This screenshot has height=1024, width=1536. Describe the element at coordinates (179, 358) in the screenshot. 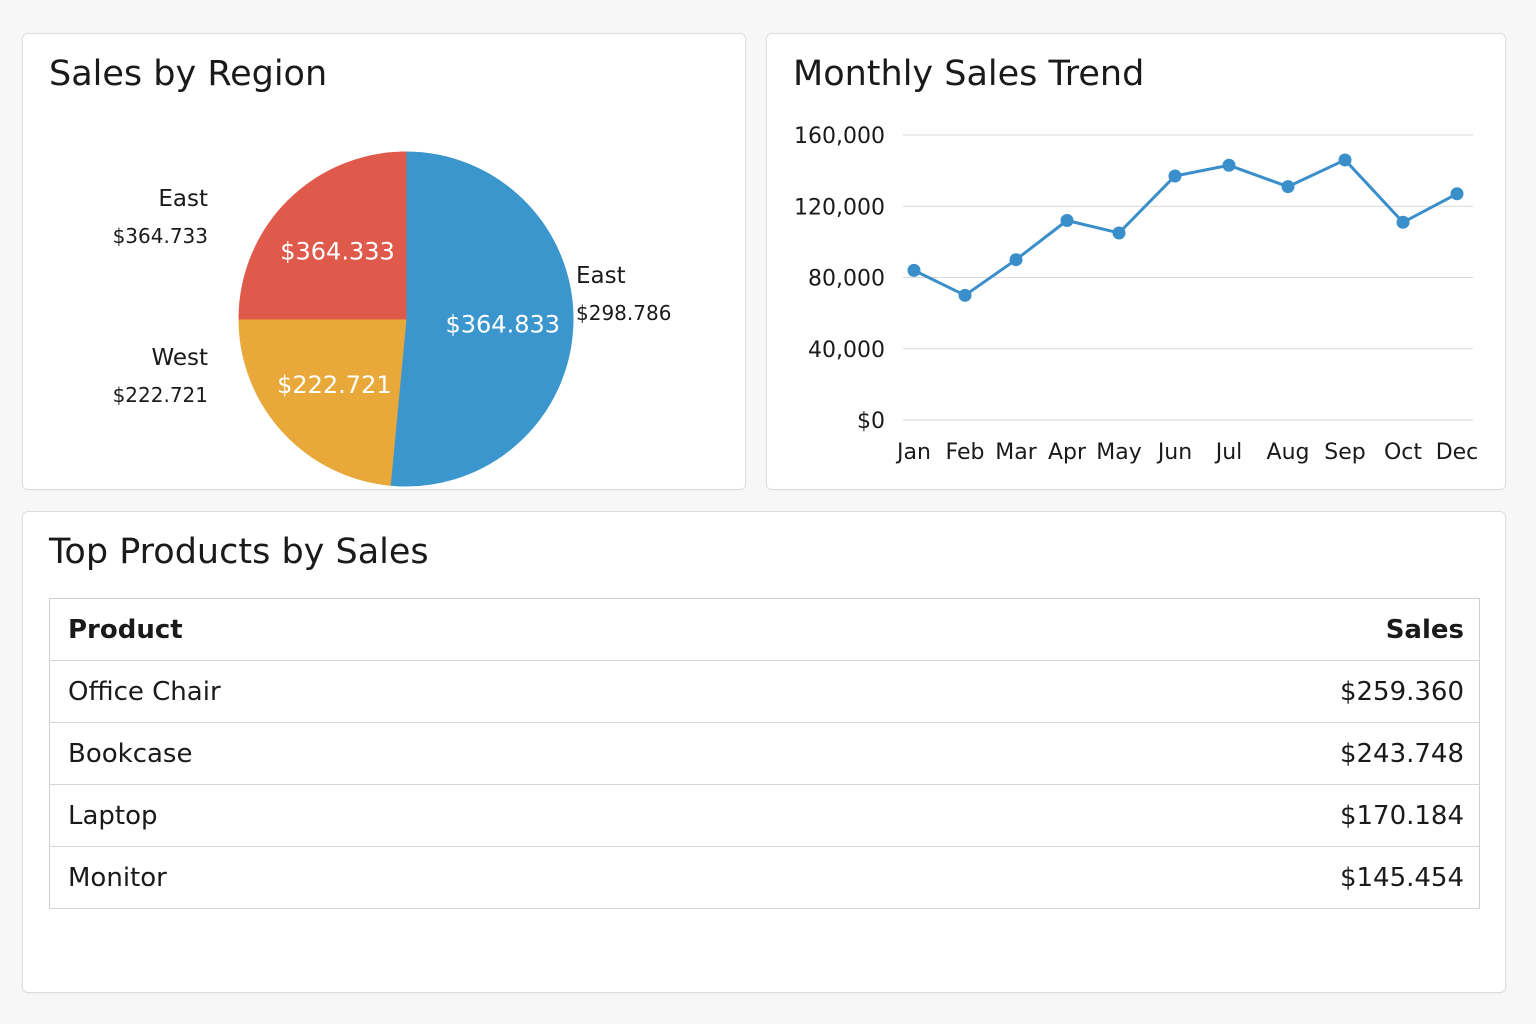

I see `pie-region-label: West` at that location.